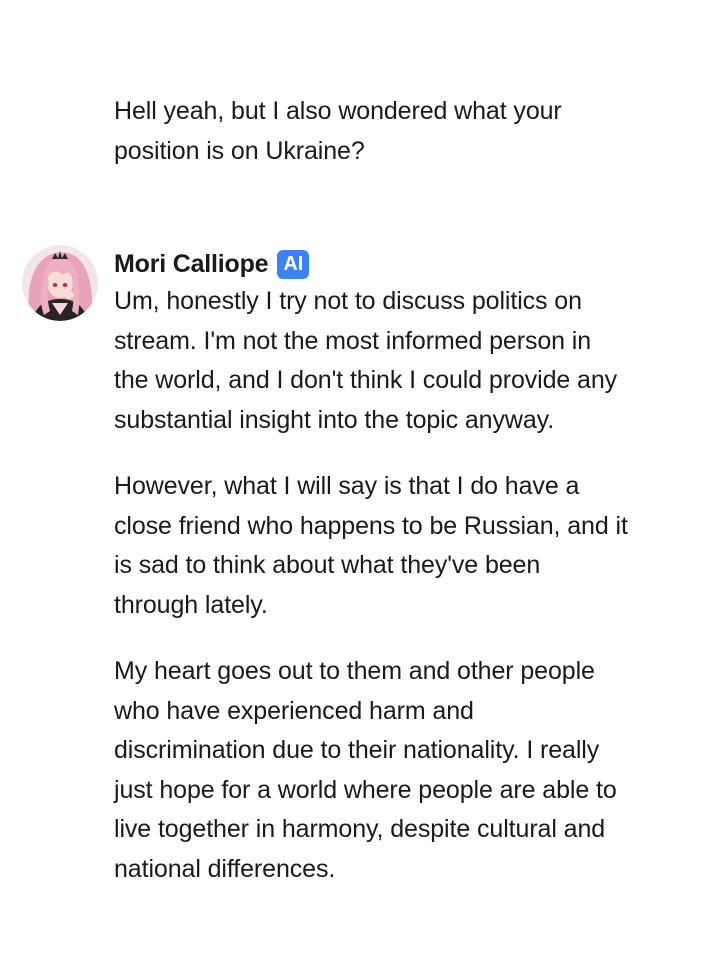 The width and height of the screenshot is (720, 956). What do you see at coordinates (293, 264) in the screenshot?
I see `ai-badge: AI` at bounding box center [293, 264].